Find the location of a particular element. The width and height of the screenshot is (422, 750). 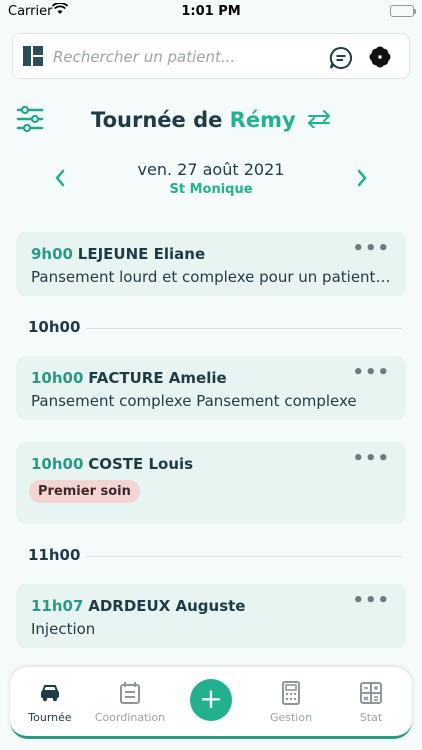

tab-stat: Stat is located at coordinates (371, 702).